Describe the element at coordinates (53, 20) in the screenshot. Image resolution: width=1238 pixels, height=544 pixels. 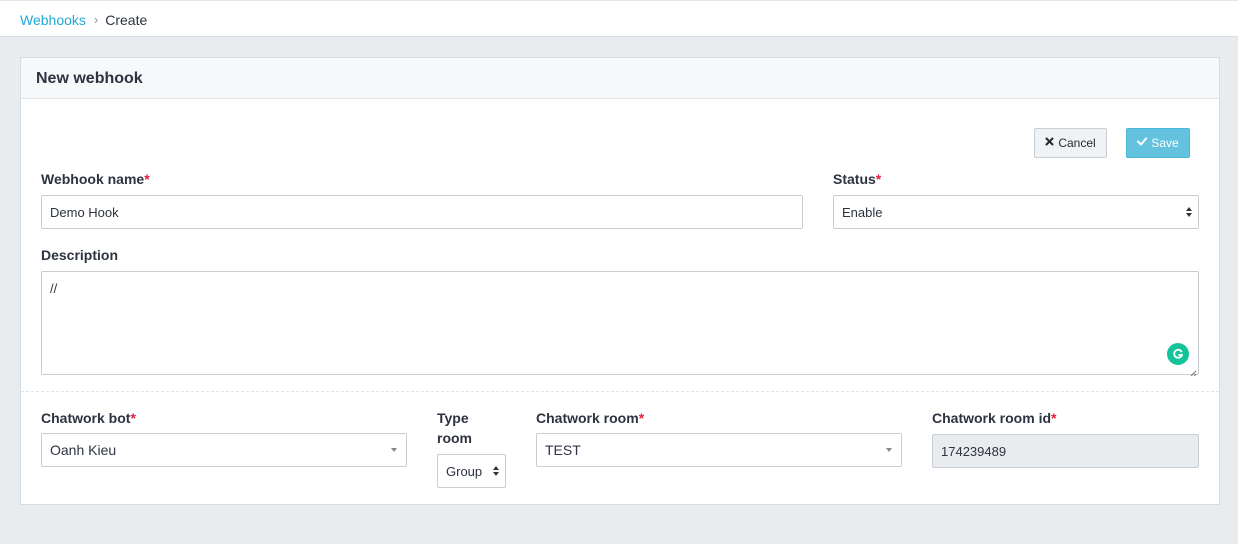
I see `breadcrumb-webhooks-link: Webhooks` at that location.